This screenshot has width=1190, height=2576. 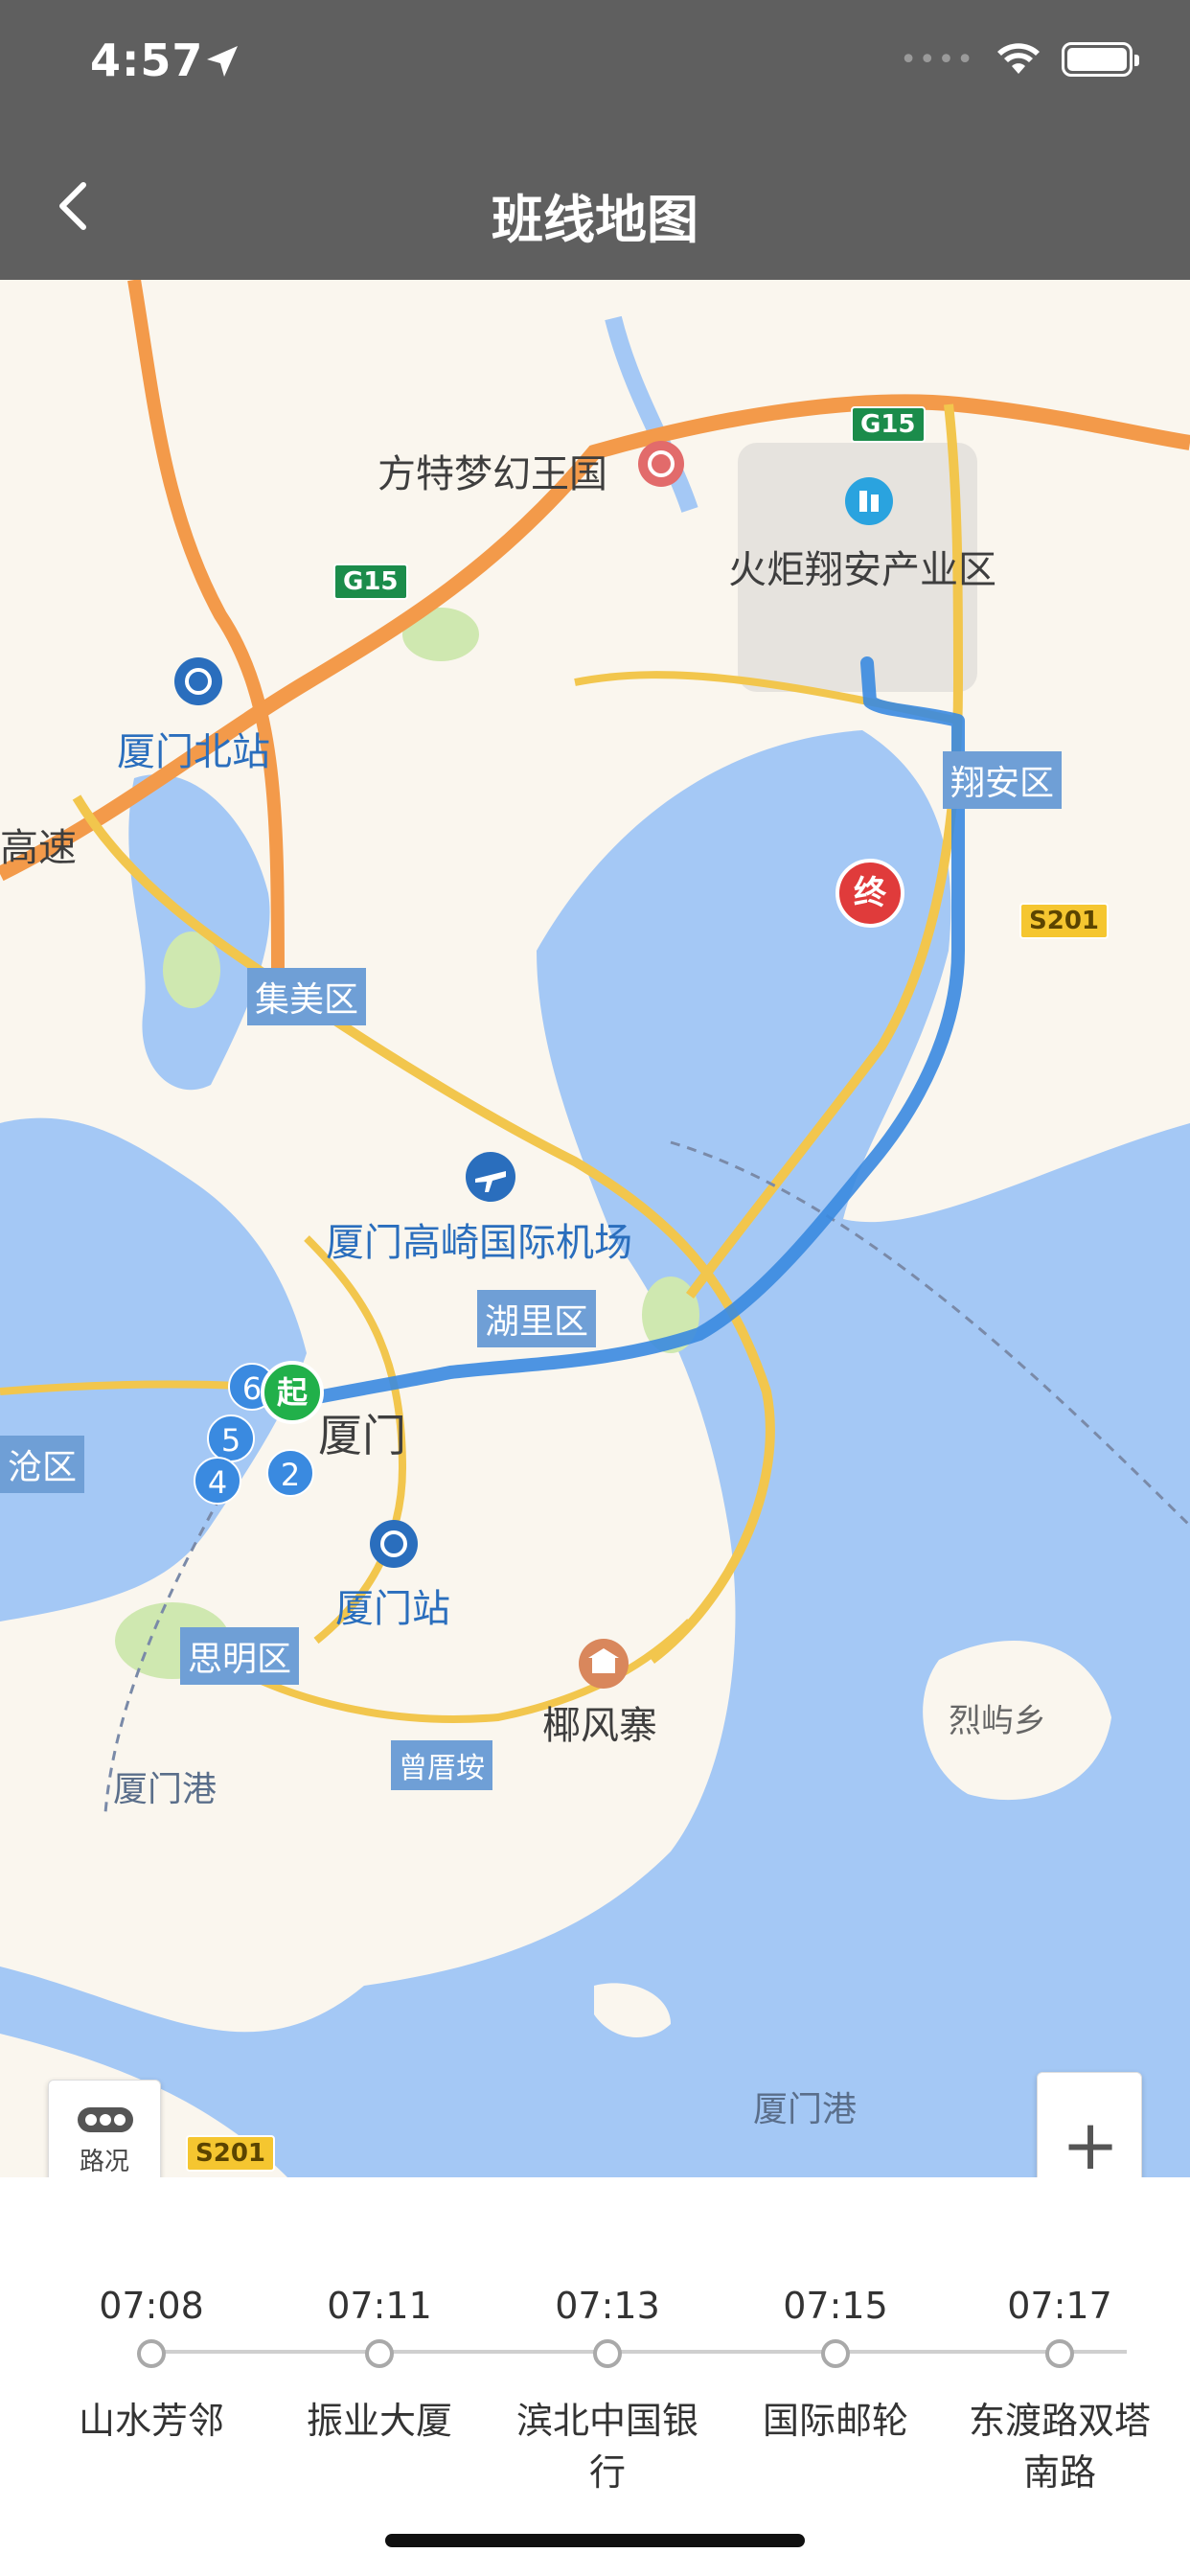 What do you see at coordinates (43, 1464) in the screenshot?
I see `district-label-cangqu: 沧区` at bounding box center [43, 1464].